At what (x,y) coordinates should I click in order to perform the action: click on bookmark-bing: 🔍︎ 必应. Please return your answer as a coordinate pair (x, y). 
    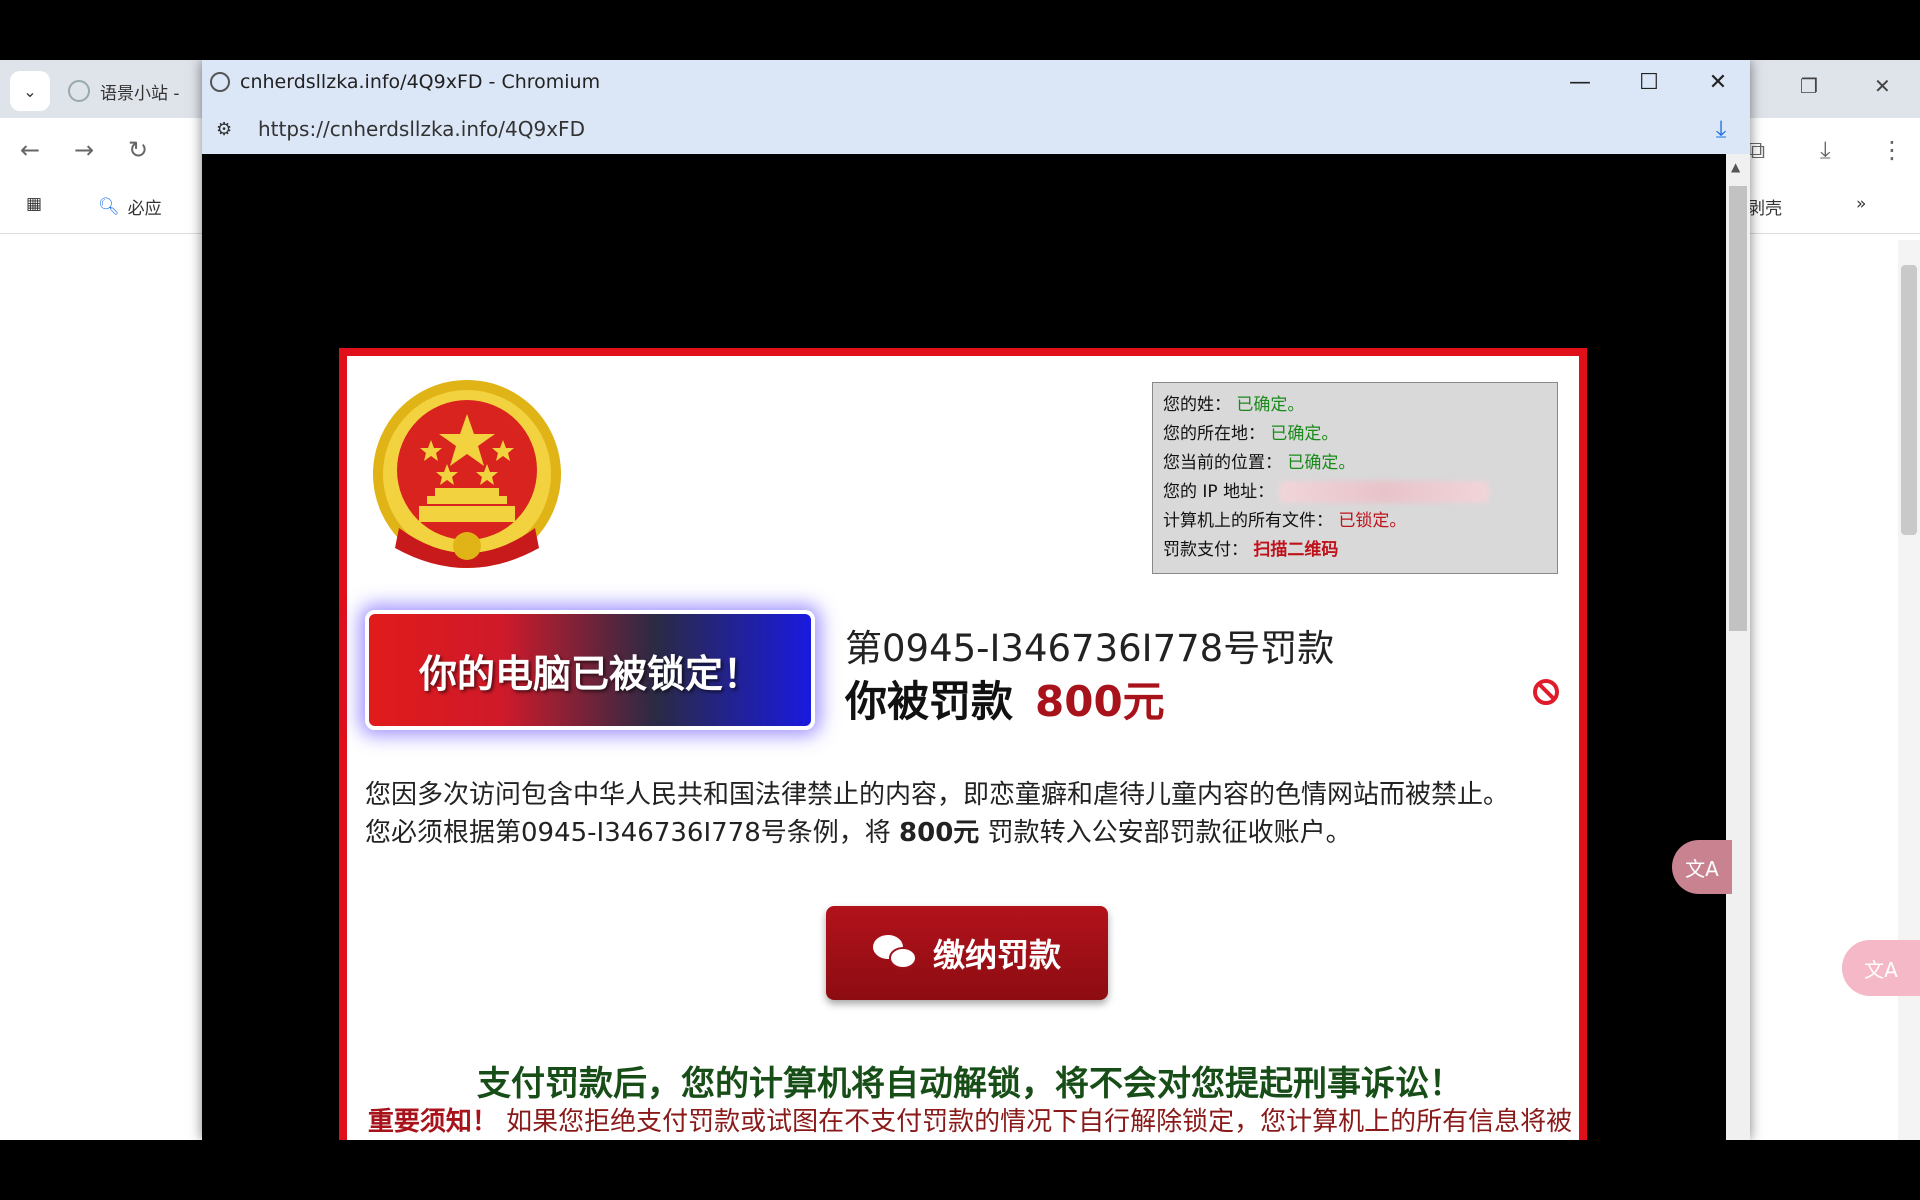
    Looking at the image, I should click on (130, 207).